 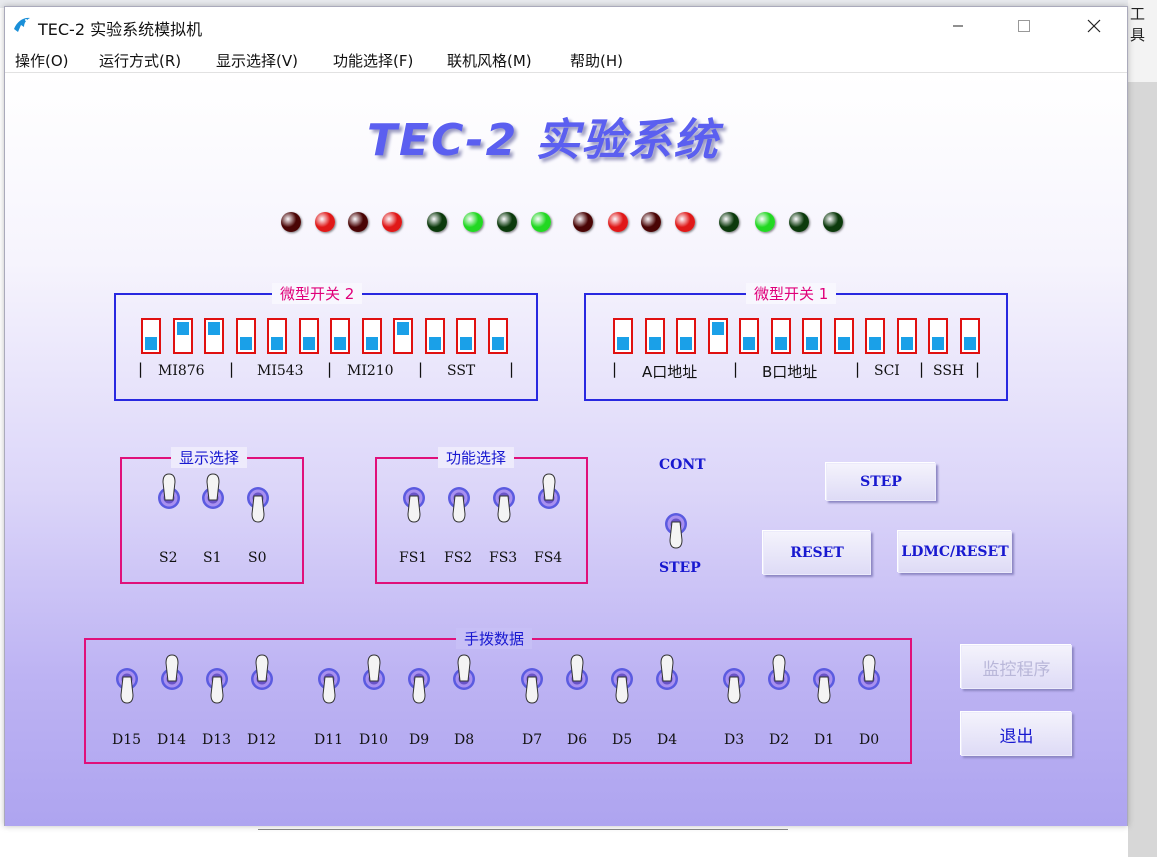 I want to click on function-toggle-fs2, so click(x=459, y=498).